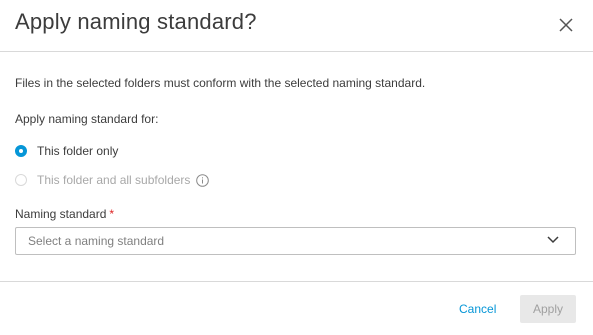  I want to click on close-button, so click(566, 25).